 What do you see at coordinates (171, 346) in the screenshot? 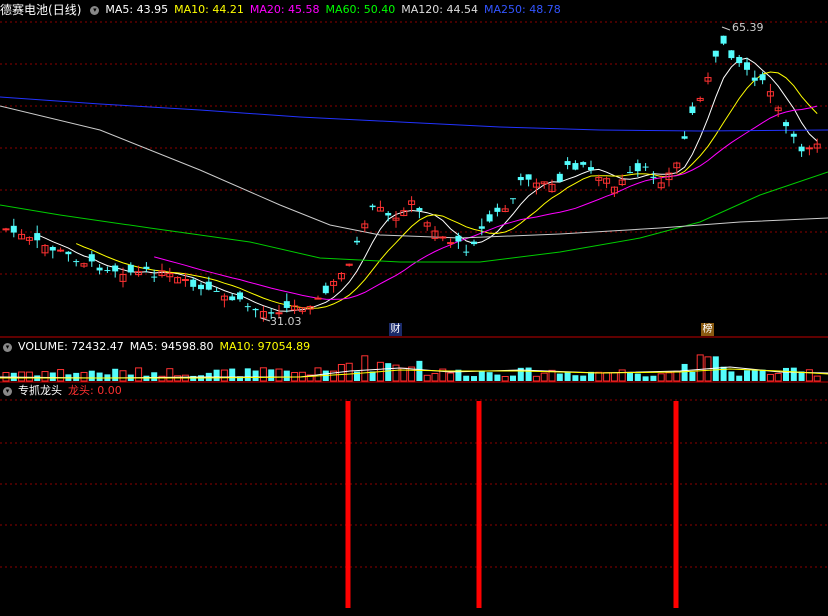
I see `volume-ma5-label: MA5: 94598.80` at bounding box center [171, 346].